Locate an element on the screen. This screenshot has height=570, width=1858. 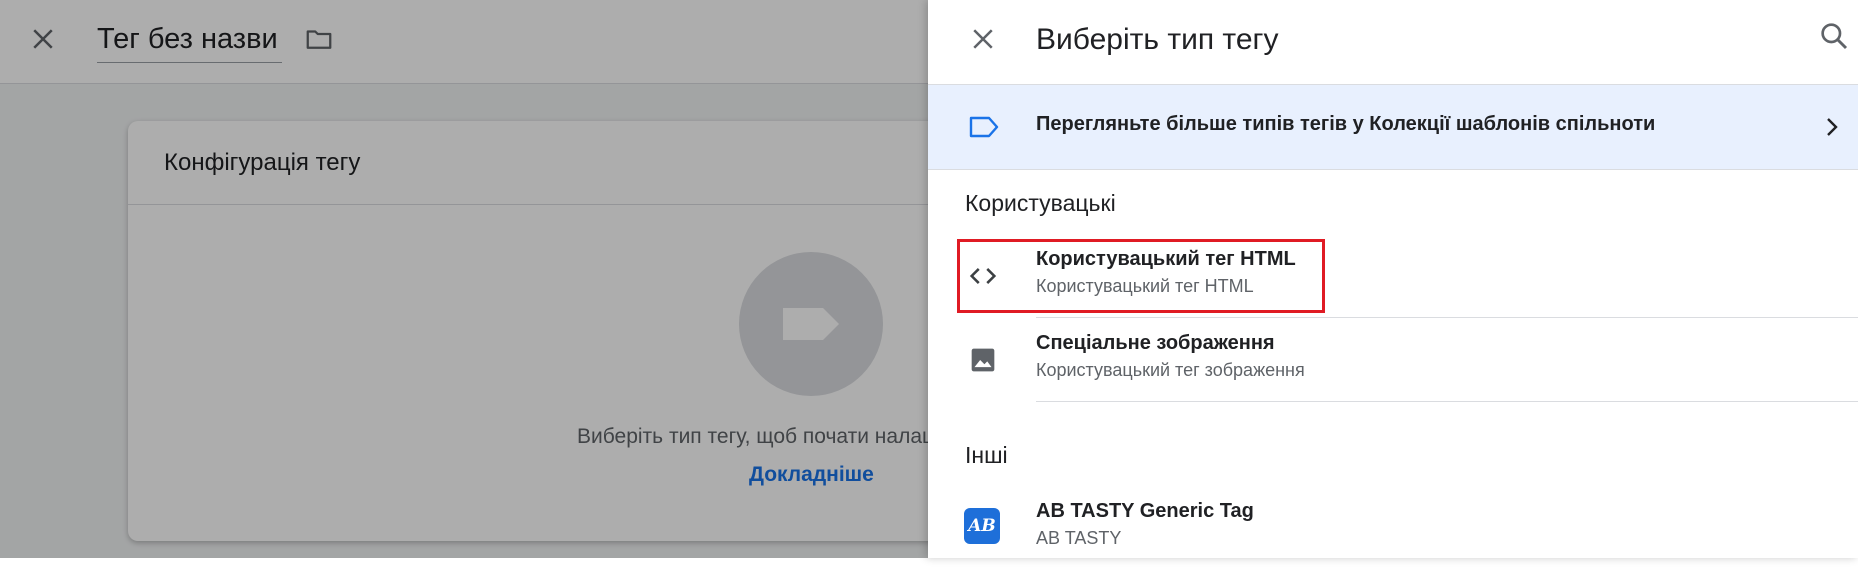
image-icon is located at coordinates (983, 360).